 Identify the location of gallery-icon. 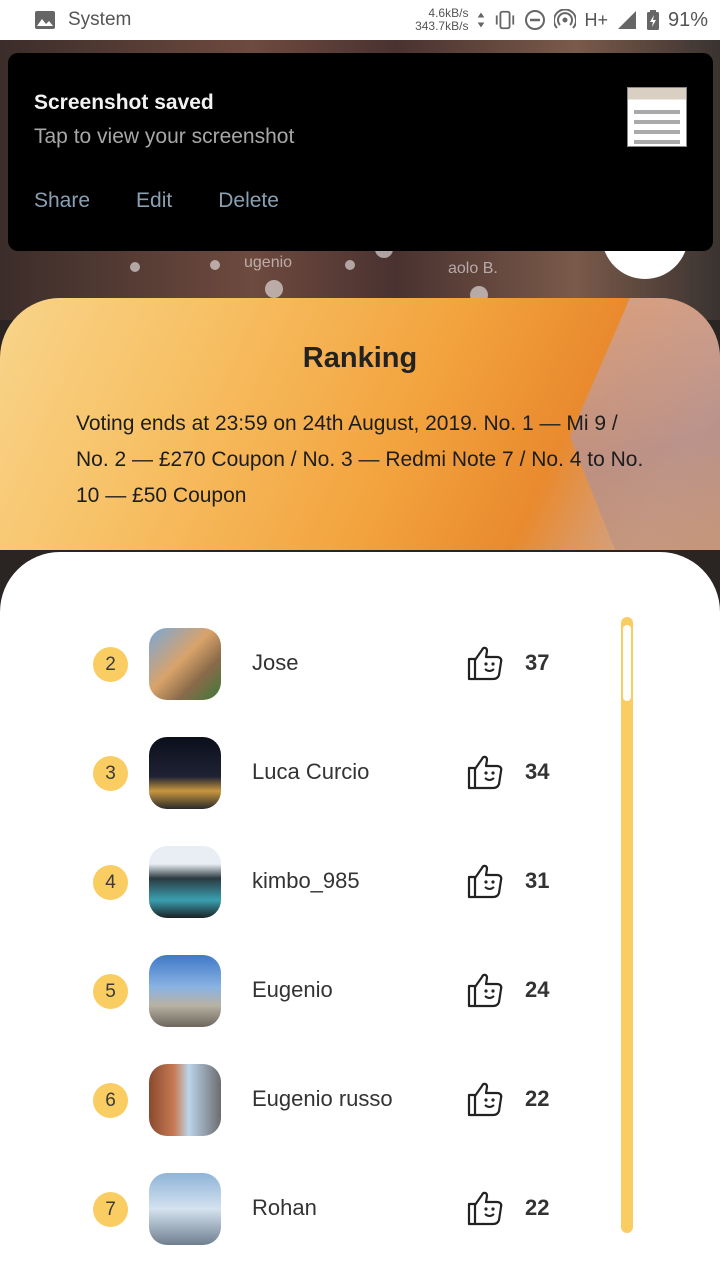
(45, 20).